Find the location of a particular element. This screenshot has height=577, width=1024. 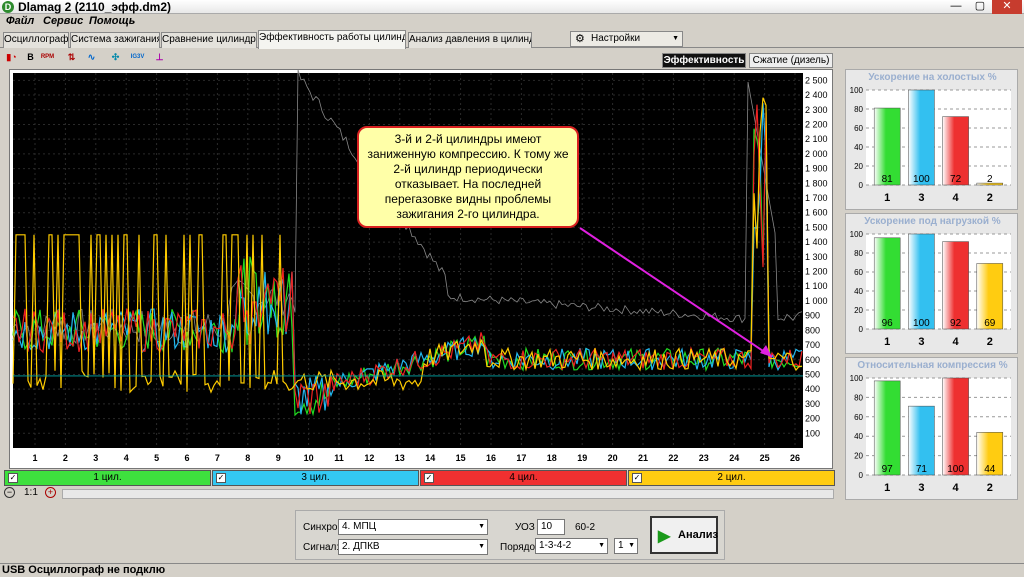

bar-value-label: 97 is located at coordinates (888, 469).